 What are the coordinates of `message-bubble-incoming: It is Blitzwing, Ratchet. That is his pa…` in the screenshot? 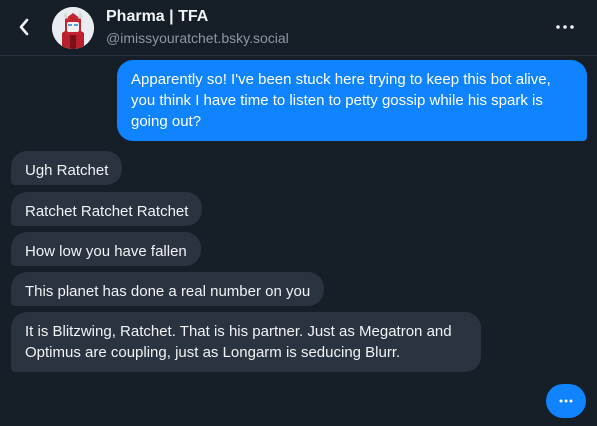 It's located at (246, 342).